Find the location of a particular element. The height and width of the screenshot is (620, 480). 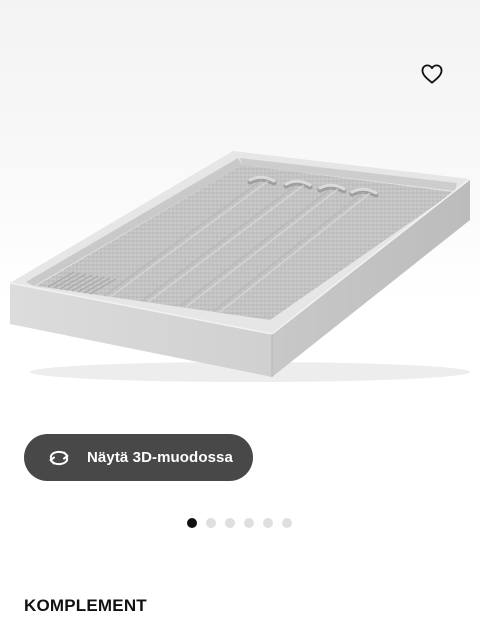

rotate-3d-icon is located at coordinates (59, 458).